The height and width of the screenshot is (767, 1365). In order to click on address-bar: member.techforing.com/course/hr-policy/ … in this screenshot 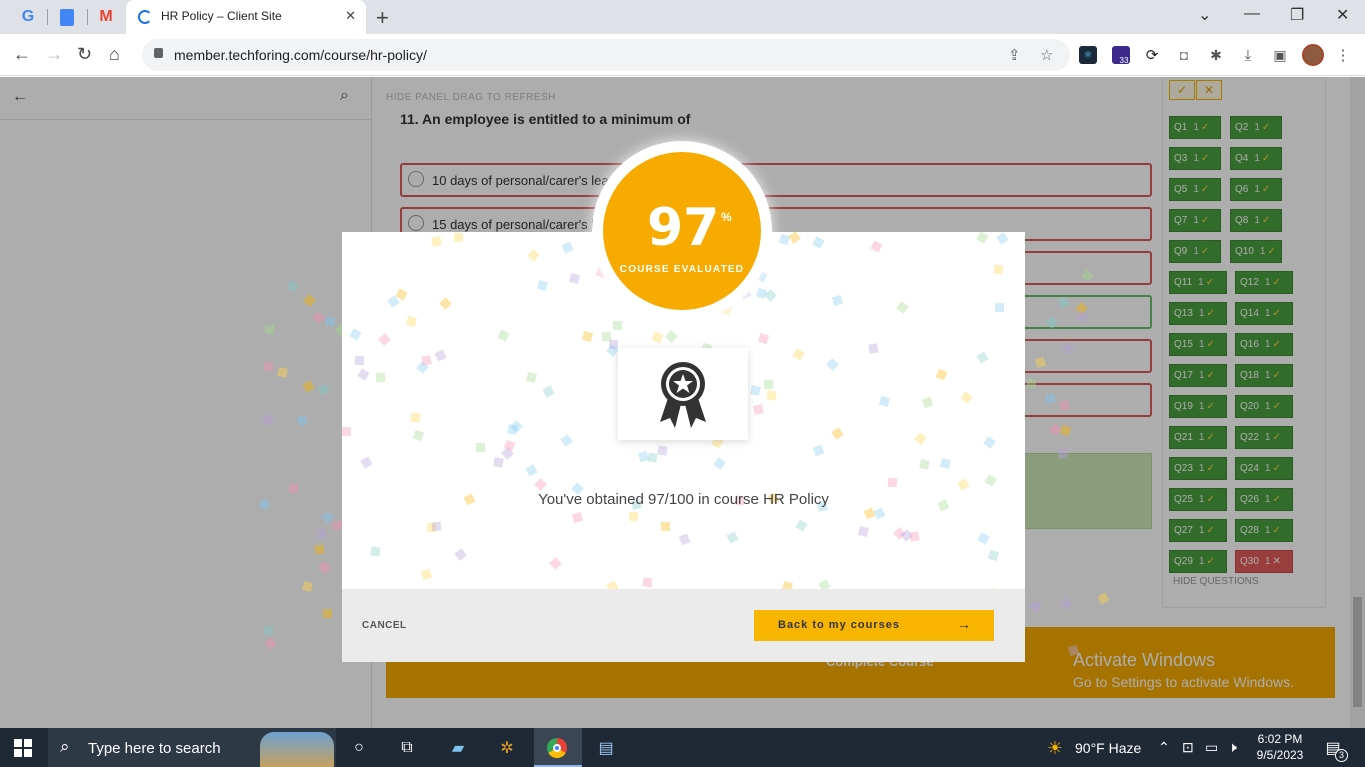, I will do `click(606, 55)`.